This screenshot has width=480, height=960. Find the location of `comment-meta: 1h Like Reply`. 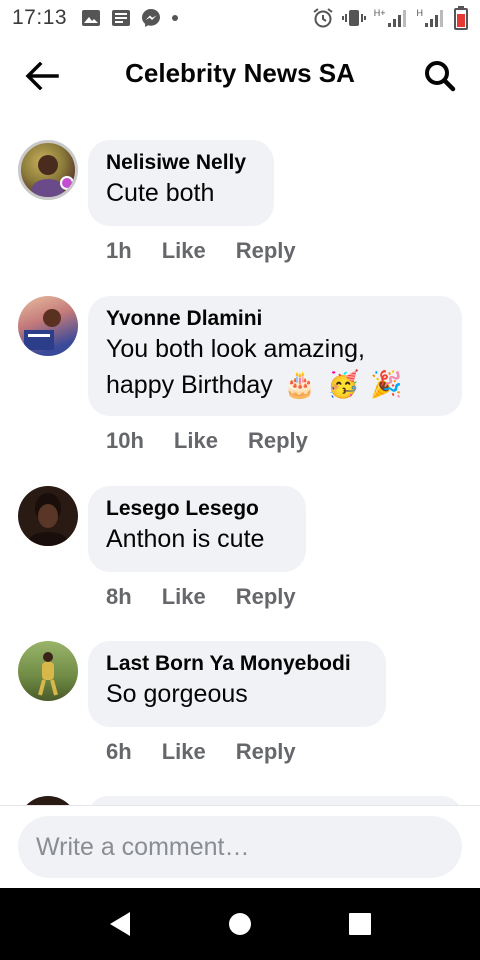

comment-meta: 1h Like Reply is located at coordinates (216, 251).